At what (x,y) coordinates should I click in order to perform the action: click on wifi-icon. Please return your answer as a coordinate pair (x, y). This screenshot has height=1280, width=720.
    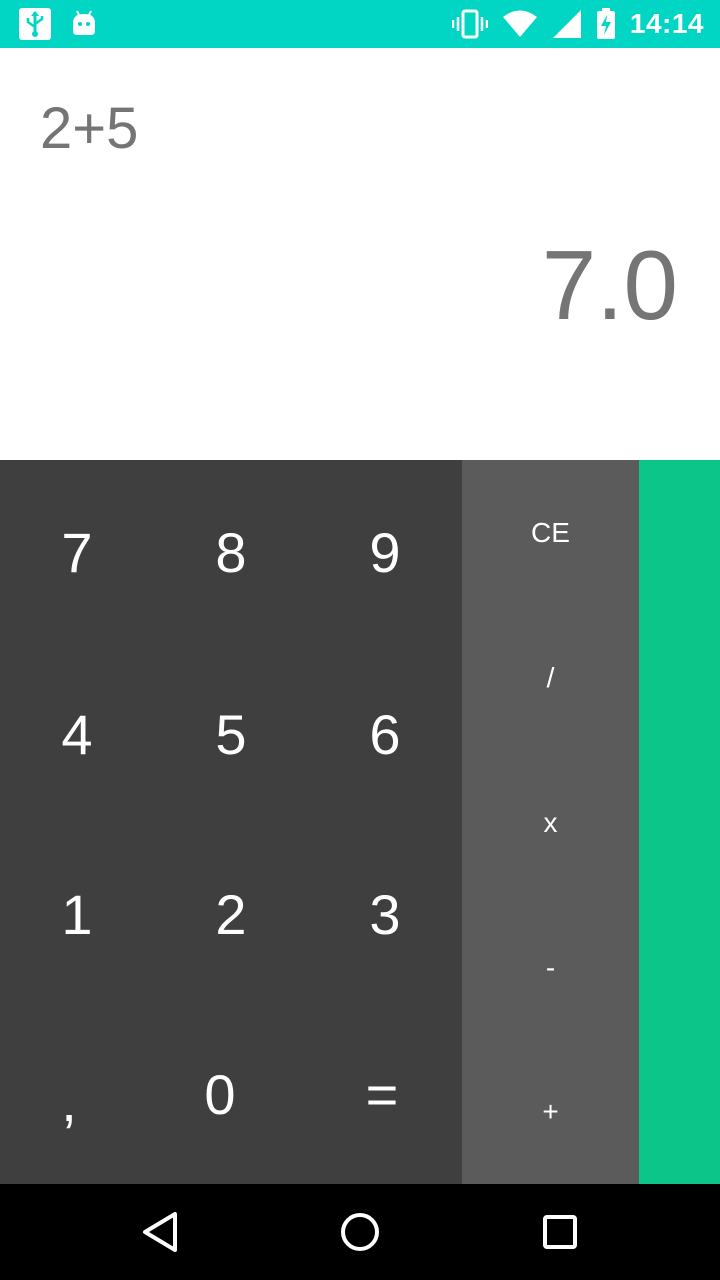
    Looking at the image, I should click on (520, 24).